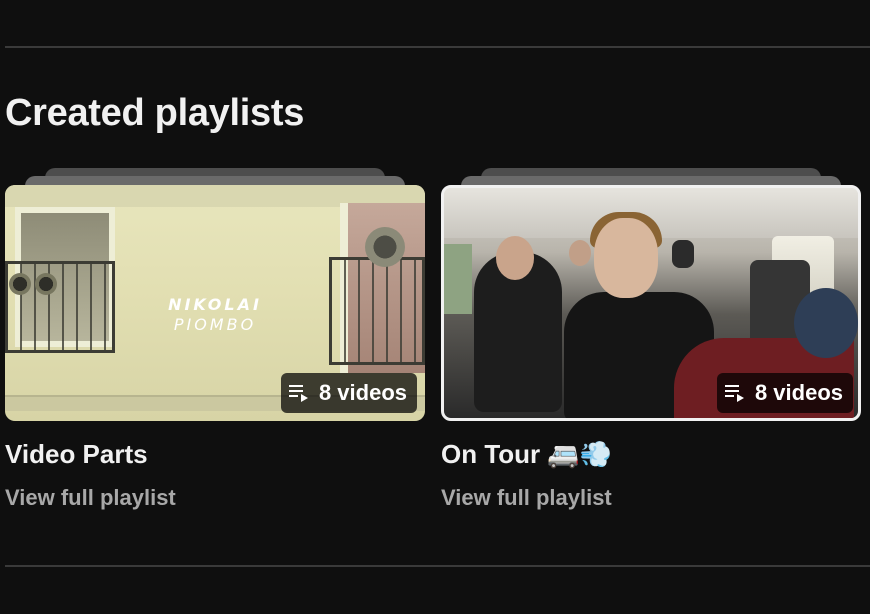 This screenshot has height=614, width=870. Describe the element at coordinates (155, 113) in the screenshot. I see `section-title: Created playlists` at that location.